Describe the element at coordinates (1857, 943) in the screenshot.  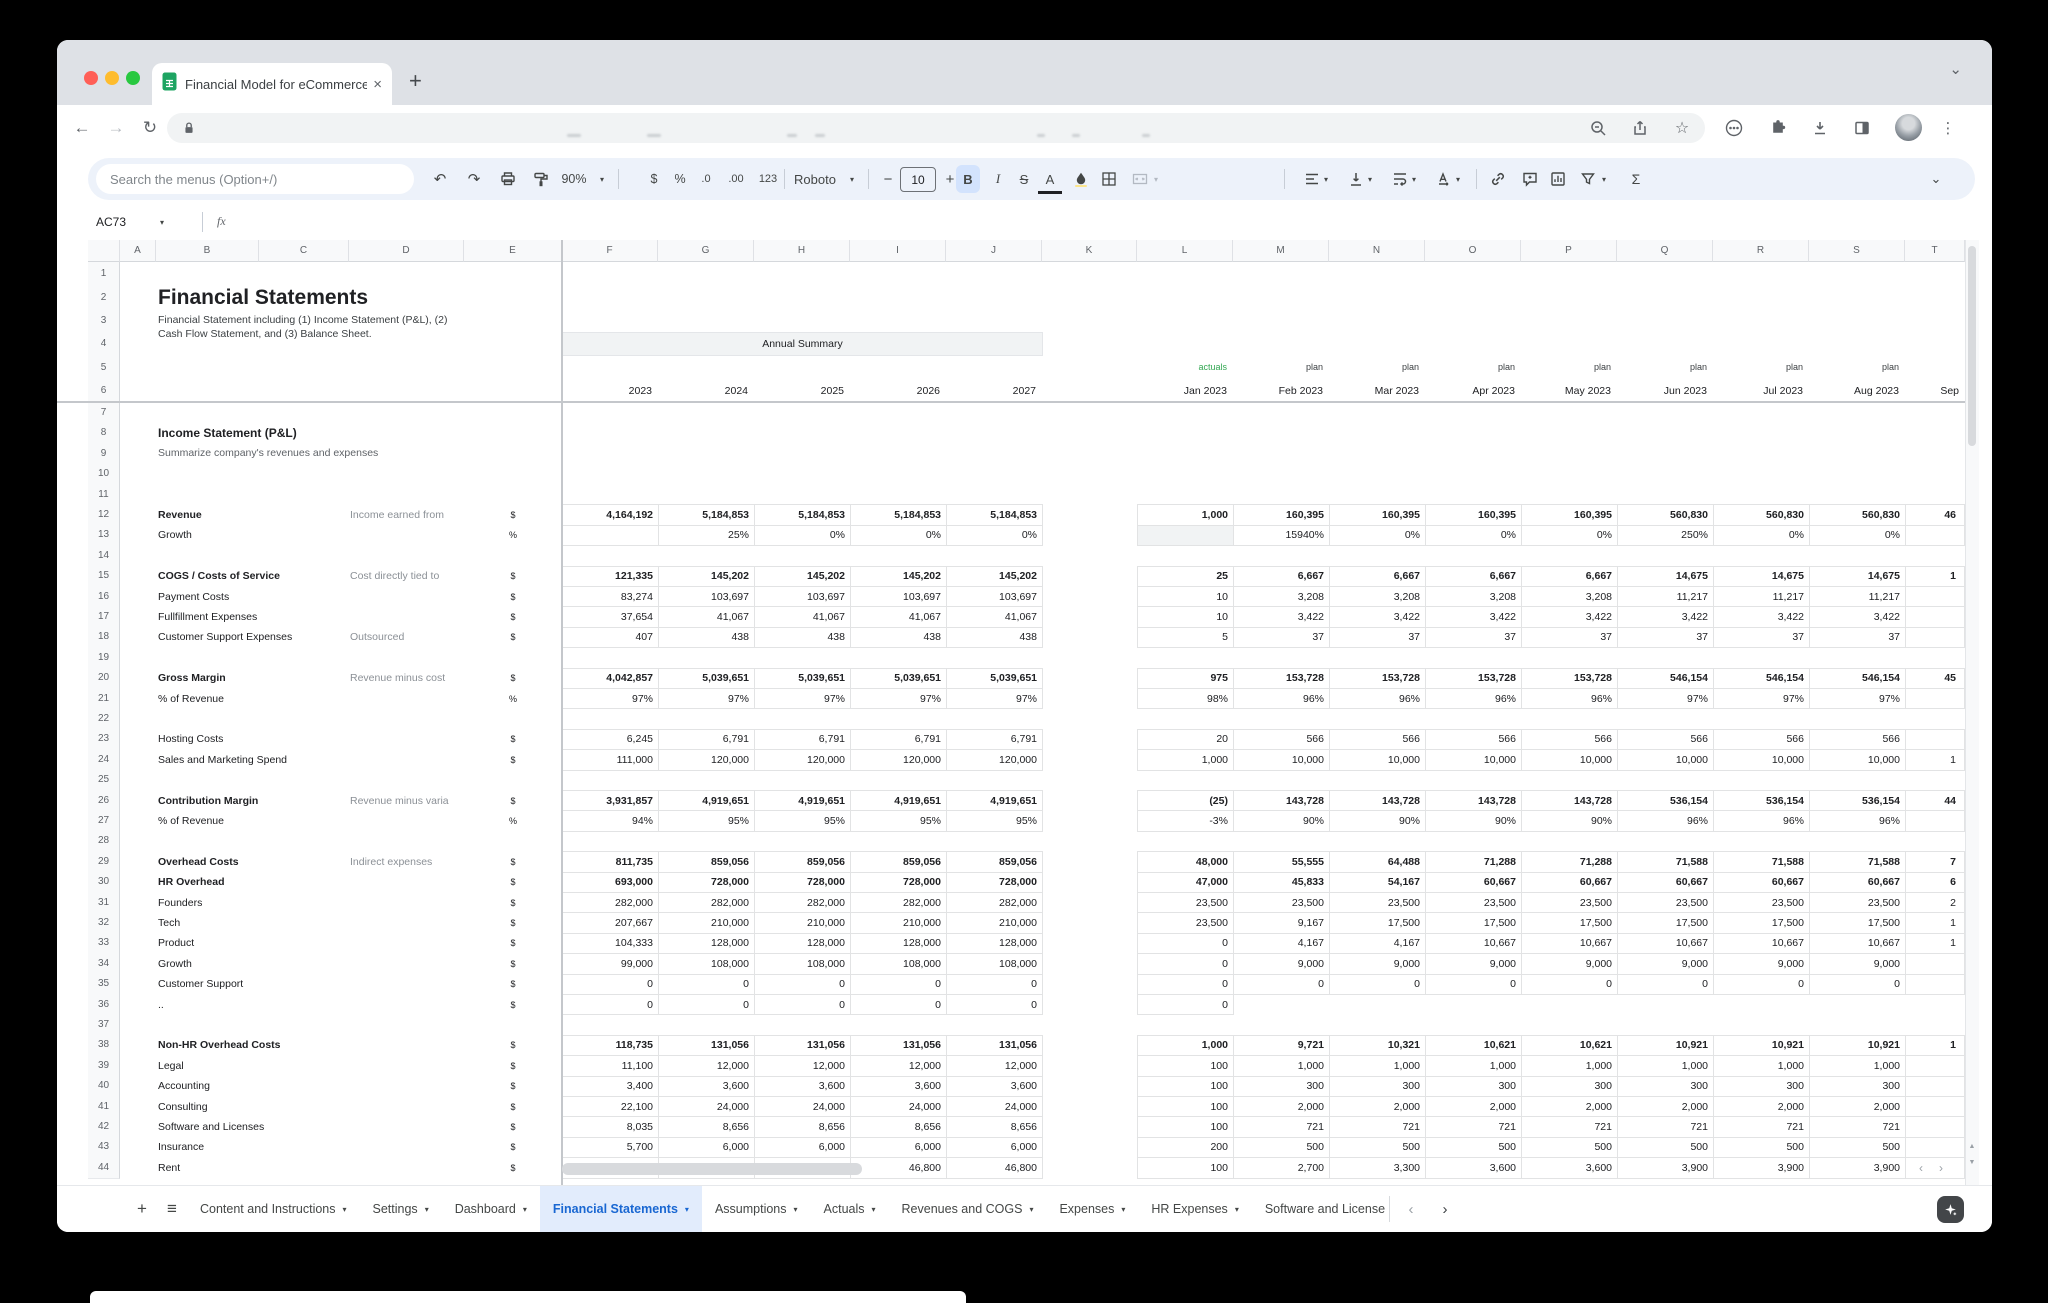
I see `data-cell: 10,667` at that location.